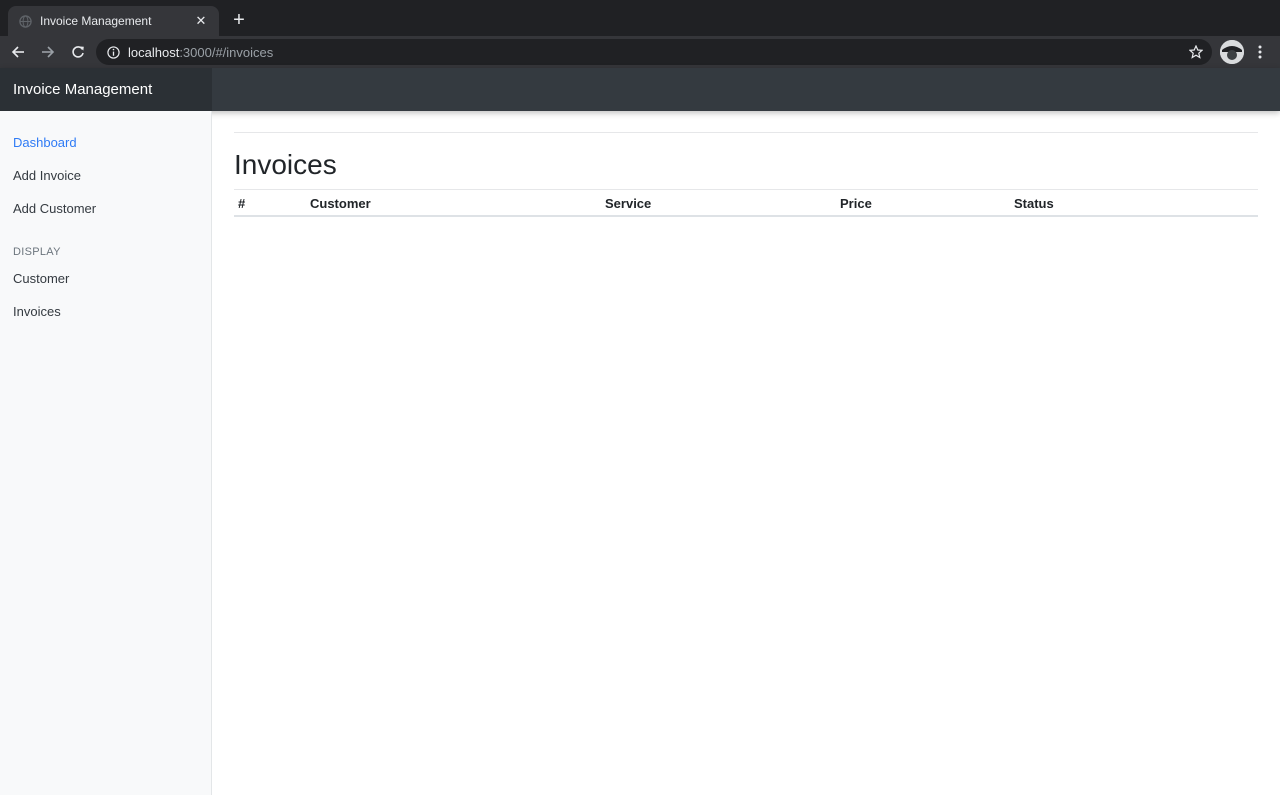 The width and height of the screenshot is (1280, 795). What do you see at coordinates (1196, 52) in the screenshot?
I see `star-icon` at bounding box center [1196, 52].